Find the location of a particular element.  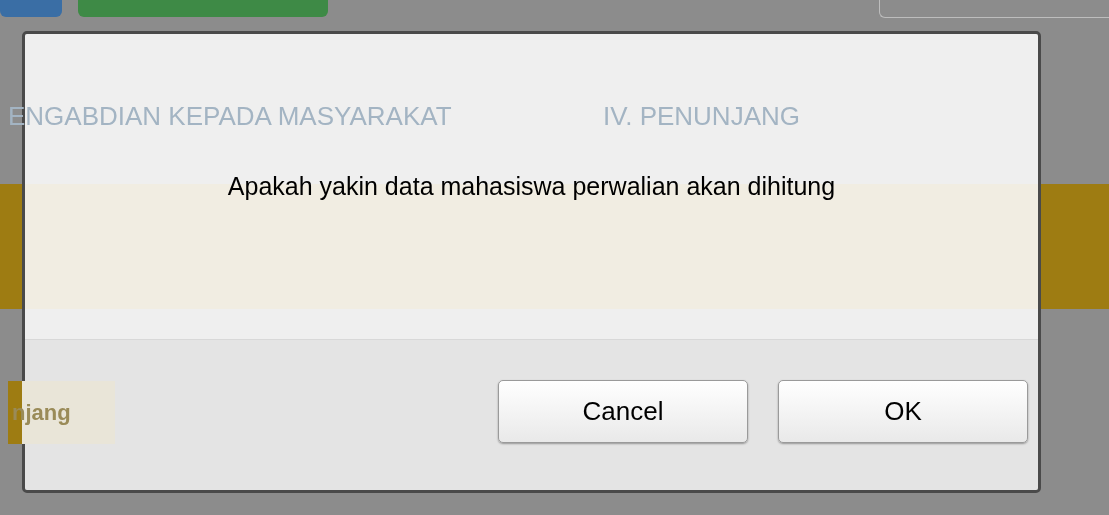

dialog-button: Cancel is located at coordinates (623, 411).